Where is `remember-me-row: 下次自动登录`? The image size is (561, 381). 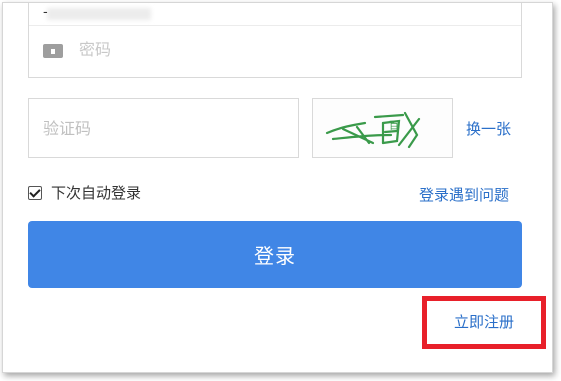
remember-me-row: 下次自动登录 is located at coordinates (84, 193).